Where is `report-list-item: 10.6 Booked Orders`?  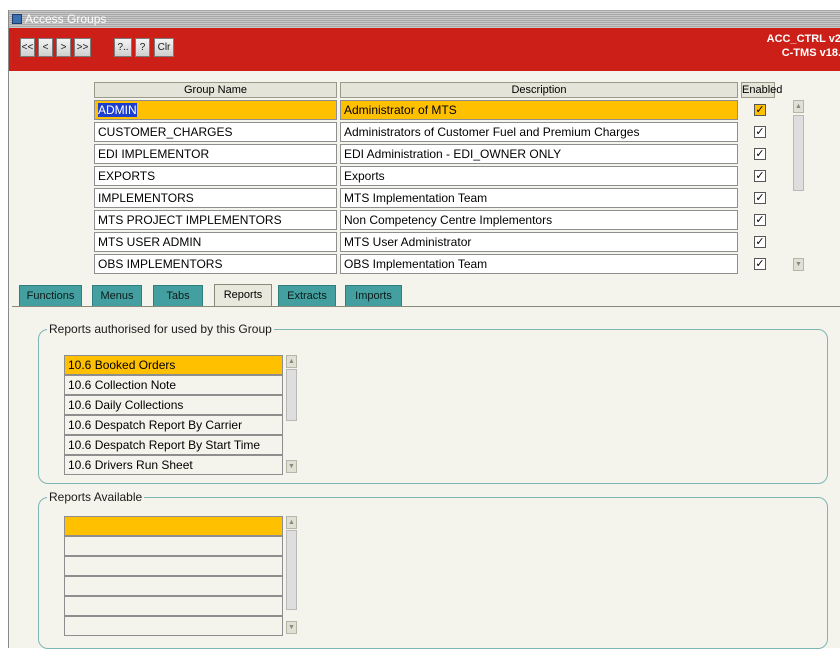 report-list-item: 10.6 Booked Orders is located at coordinates (173, 365).